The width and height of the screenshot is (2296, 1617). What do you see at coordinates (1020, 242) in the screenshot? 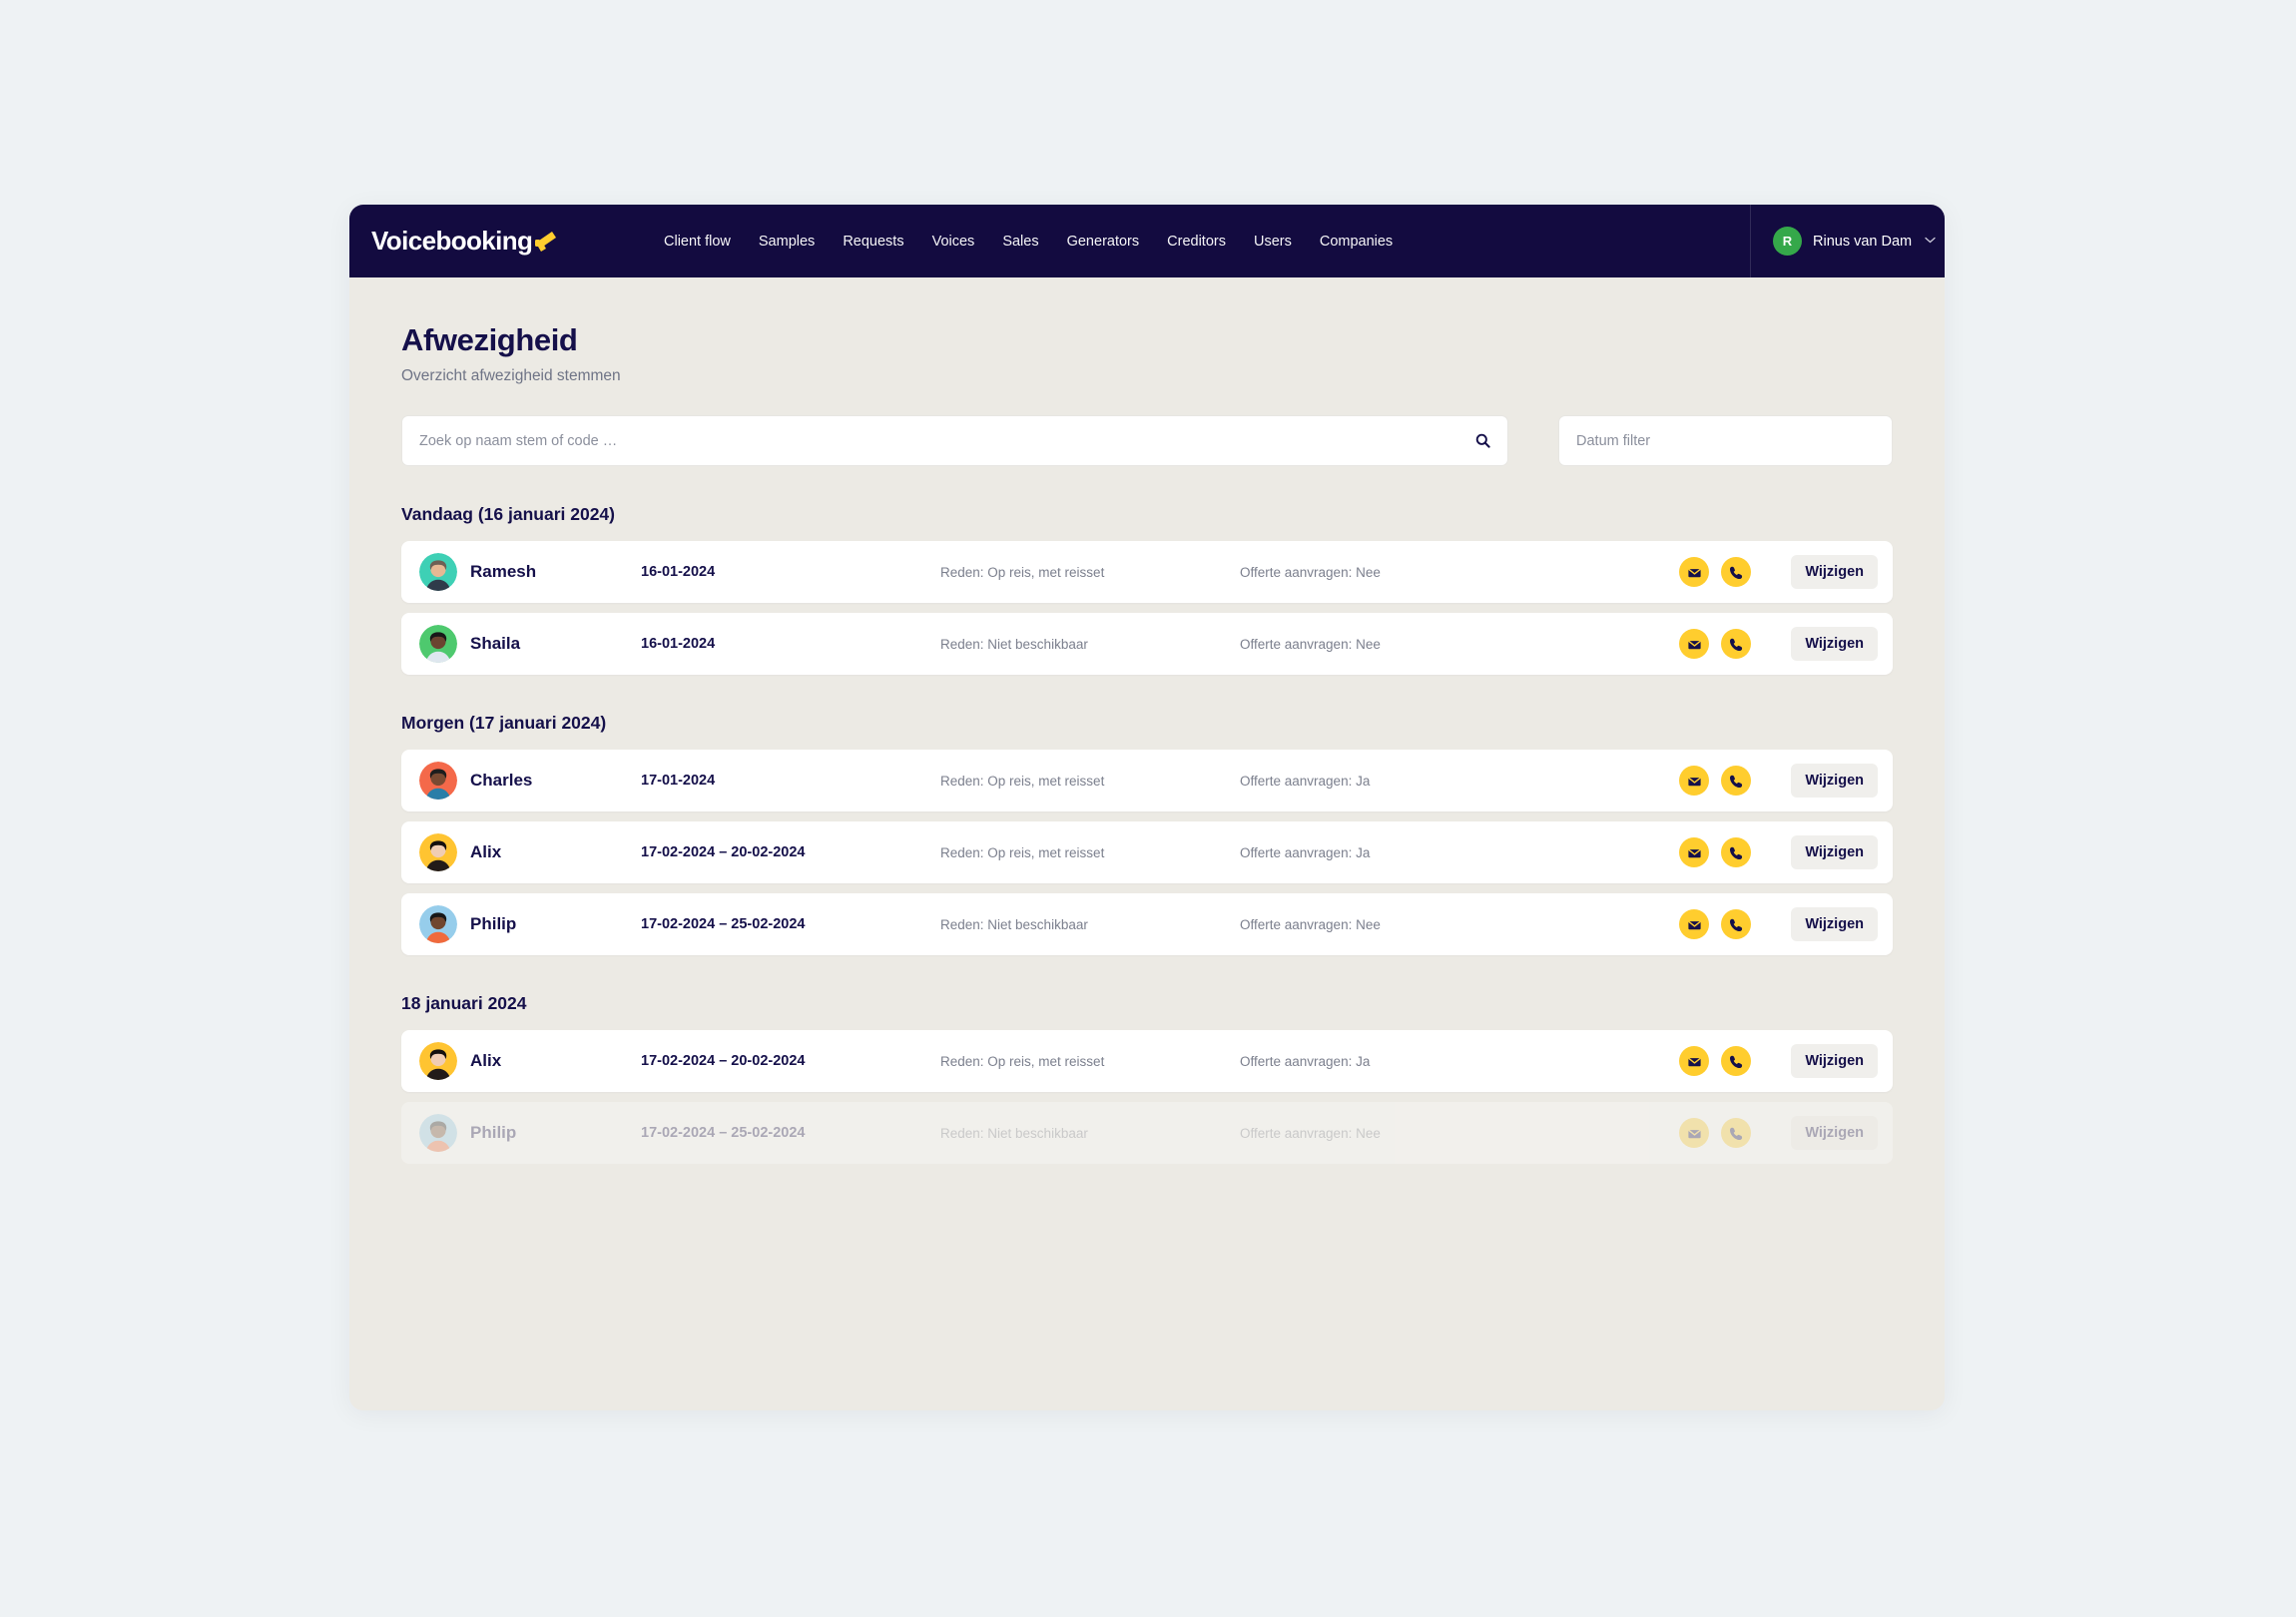
I see `nav-link-sales: Sales` at bounding box center [1020, 242].